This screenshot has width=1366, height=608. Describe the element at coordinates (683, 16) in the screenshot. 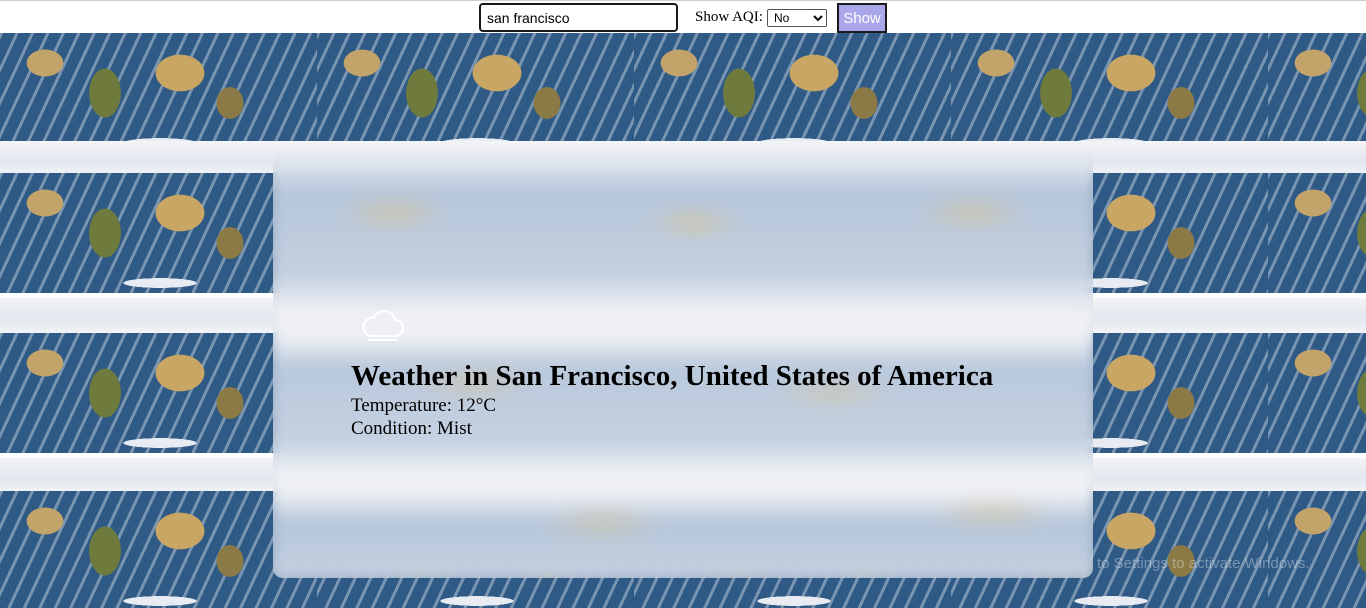

I see `search-bar: Show AQI: No Show` at that location.